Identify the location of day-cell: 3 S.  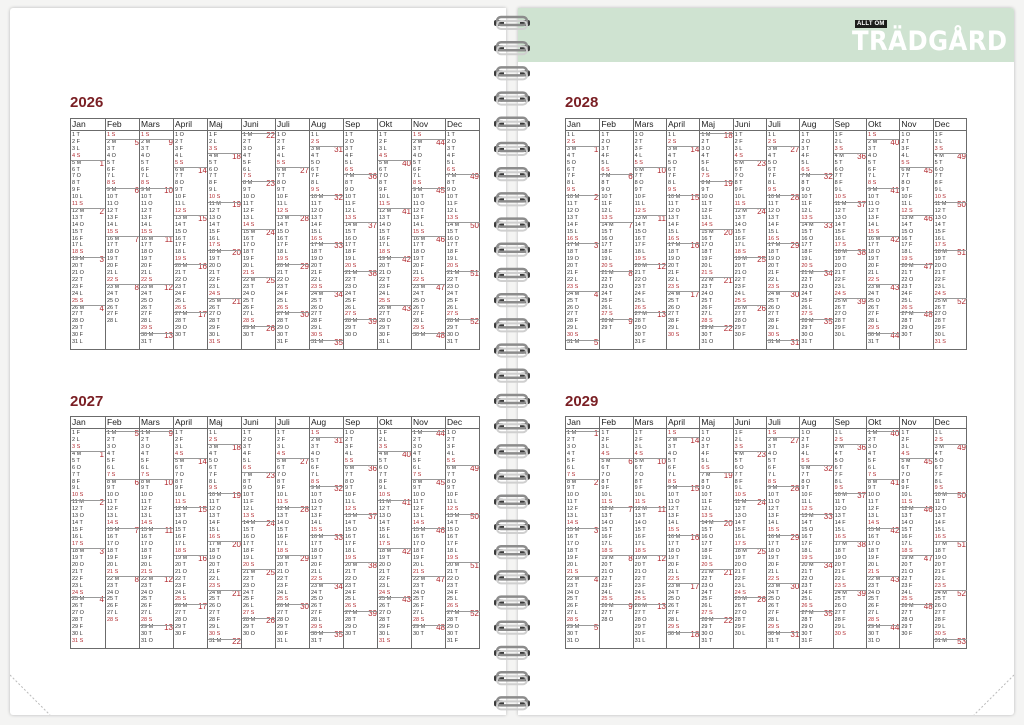
(383, 446).